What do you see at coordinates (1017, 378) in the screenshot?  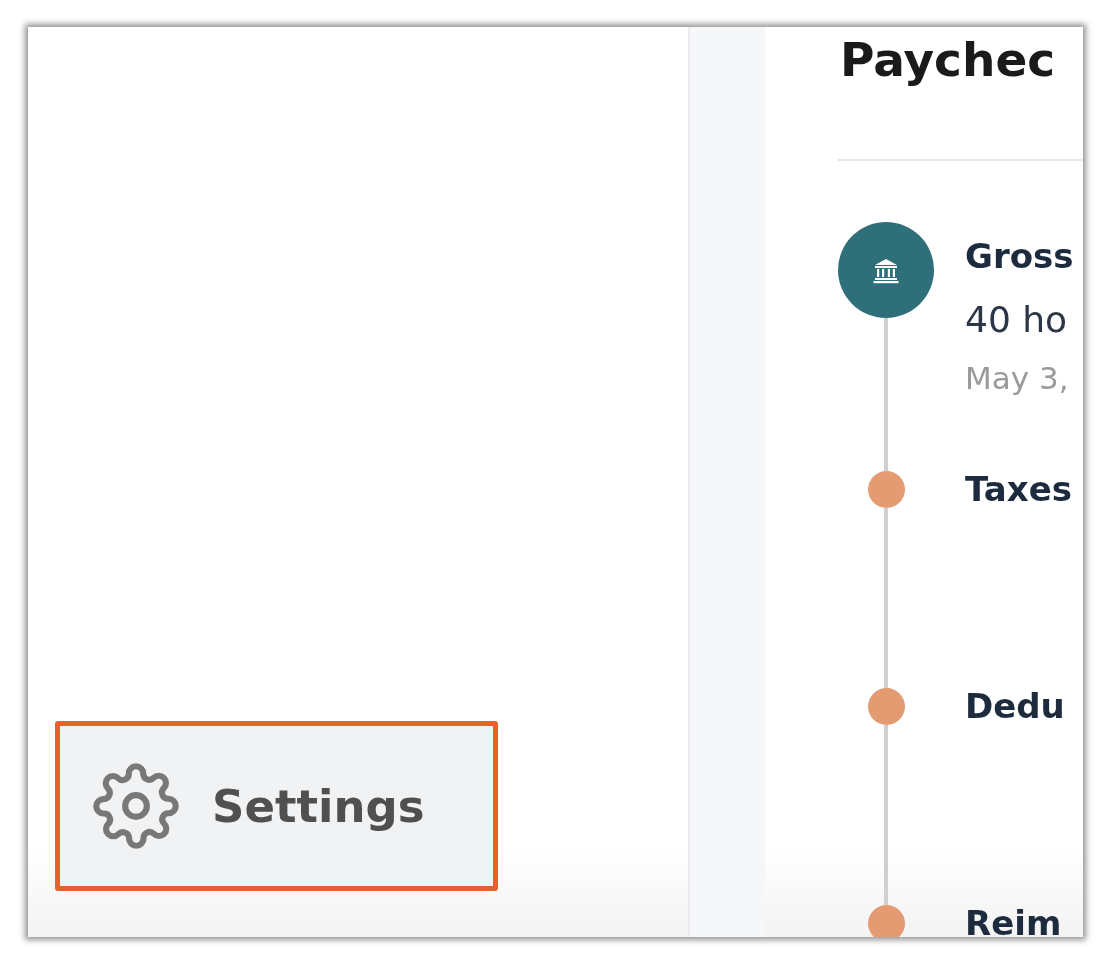 I see `timeline-item-date: May 3,` at bounding box center [1017, 378].